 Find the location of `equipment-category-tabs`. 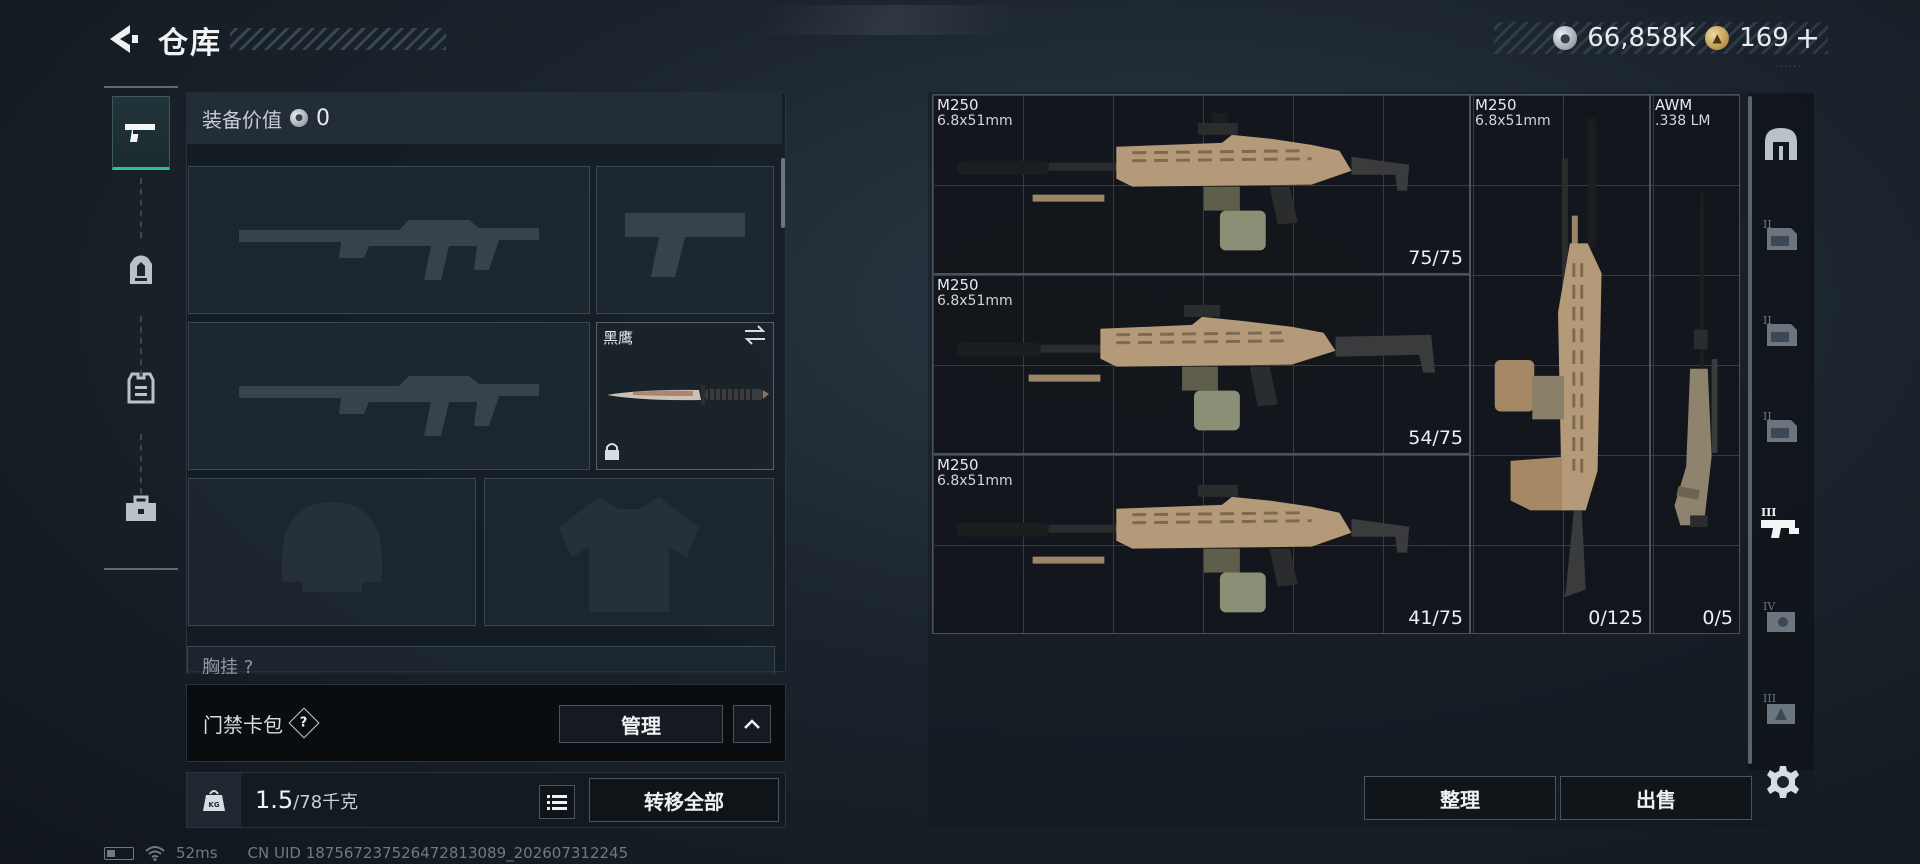

equipment-category-tabs is located at coordinates (141, 328).